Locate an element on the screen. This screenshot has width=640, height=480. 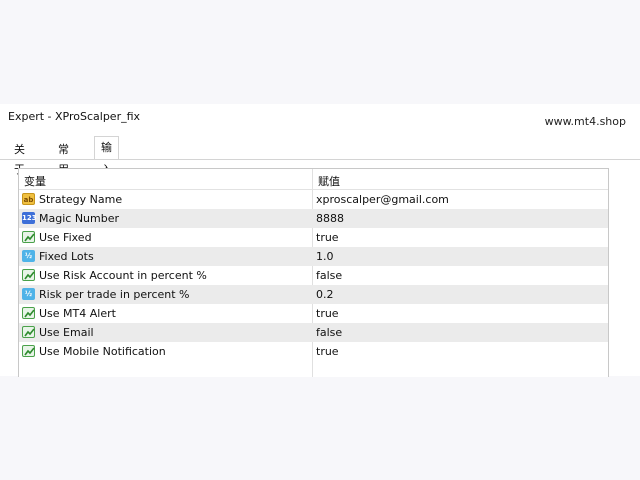
parameter-name: Use Risk Account in percent % is located at coordinates (123, 275).